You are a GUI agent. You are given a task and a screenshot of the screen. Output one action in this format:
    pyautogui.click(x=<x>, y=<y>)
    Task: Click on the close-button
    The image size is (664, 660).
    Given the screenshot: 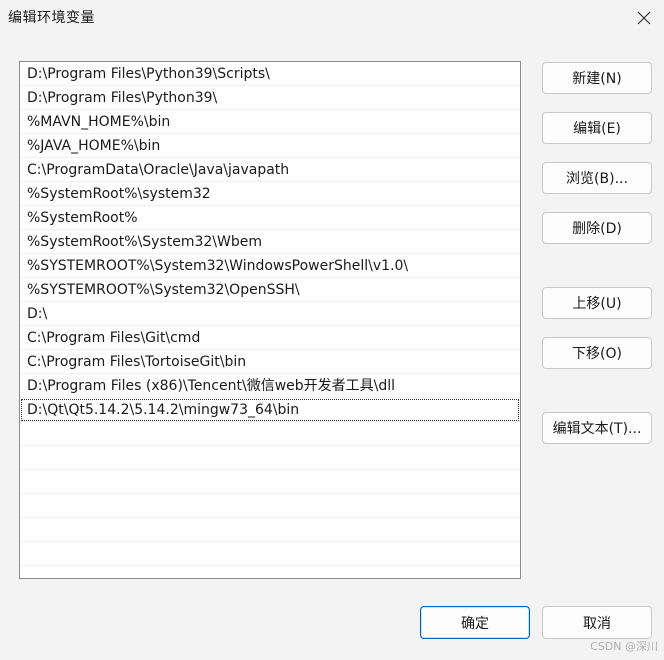 What is the action you would take?
    pyautogui.click(x=644, y=18)
    